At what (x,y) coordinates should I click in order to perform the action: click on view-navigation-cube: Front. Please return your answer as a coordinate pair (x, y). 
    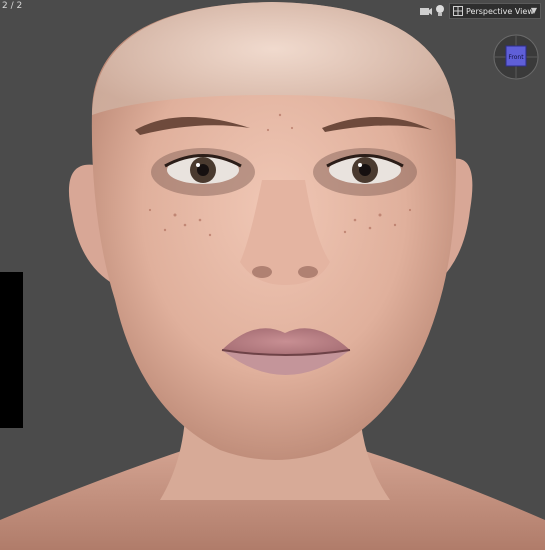
    Looking at the image, I should click on (516, 57).